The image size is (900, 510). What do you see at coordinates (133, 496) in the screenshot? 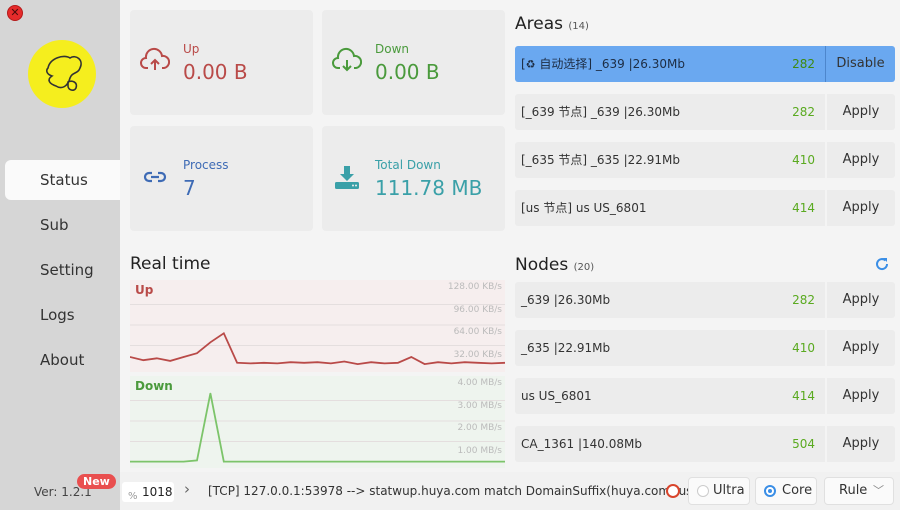
I see `link-icon: %` at bounding box center [133, 496].